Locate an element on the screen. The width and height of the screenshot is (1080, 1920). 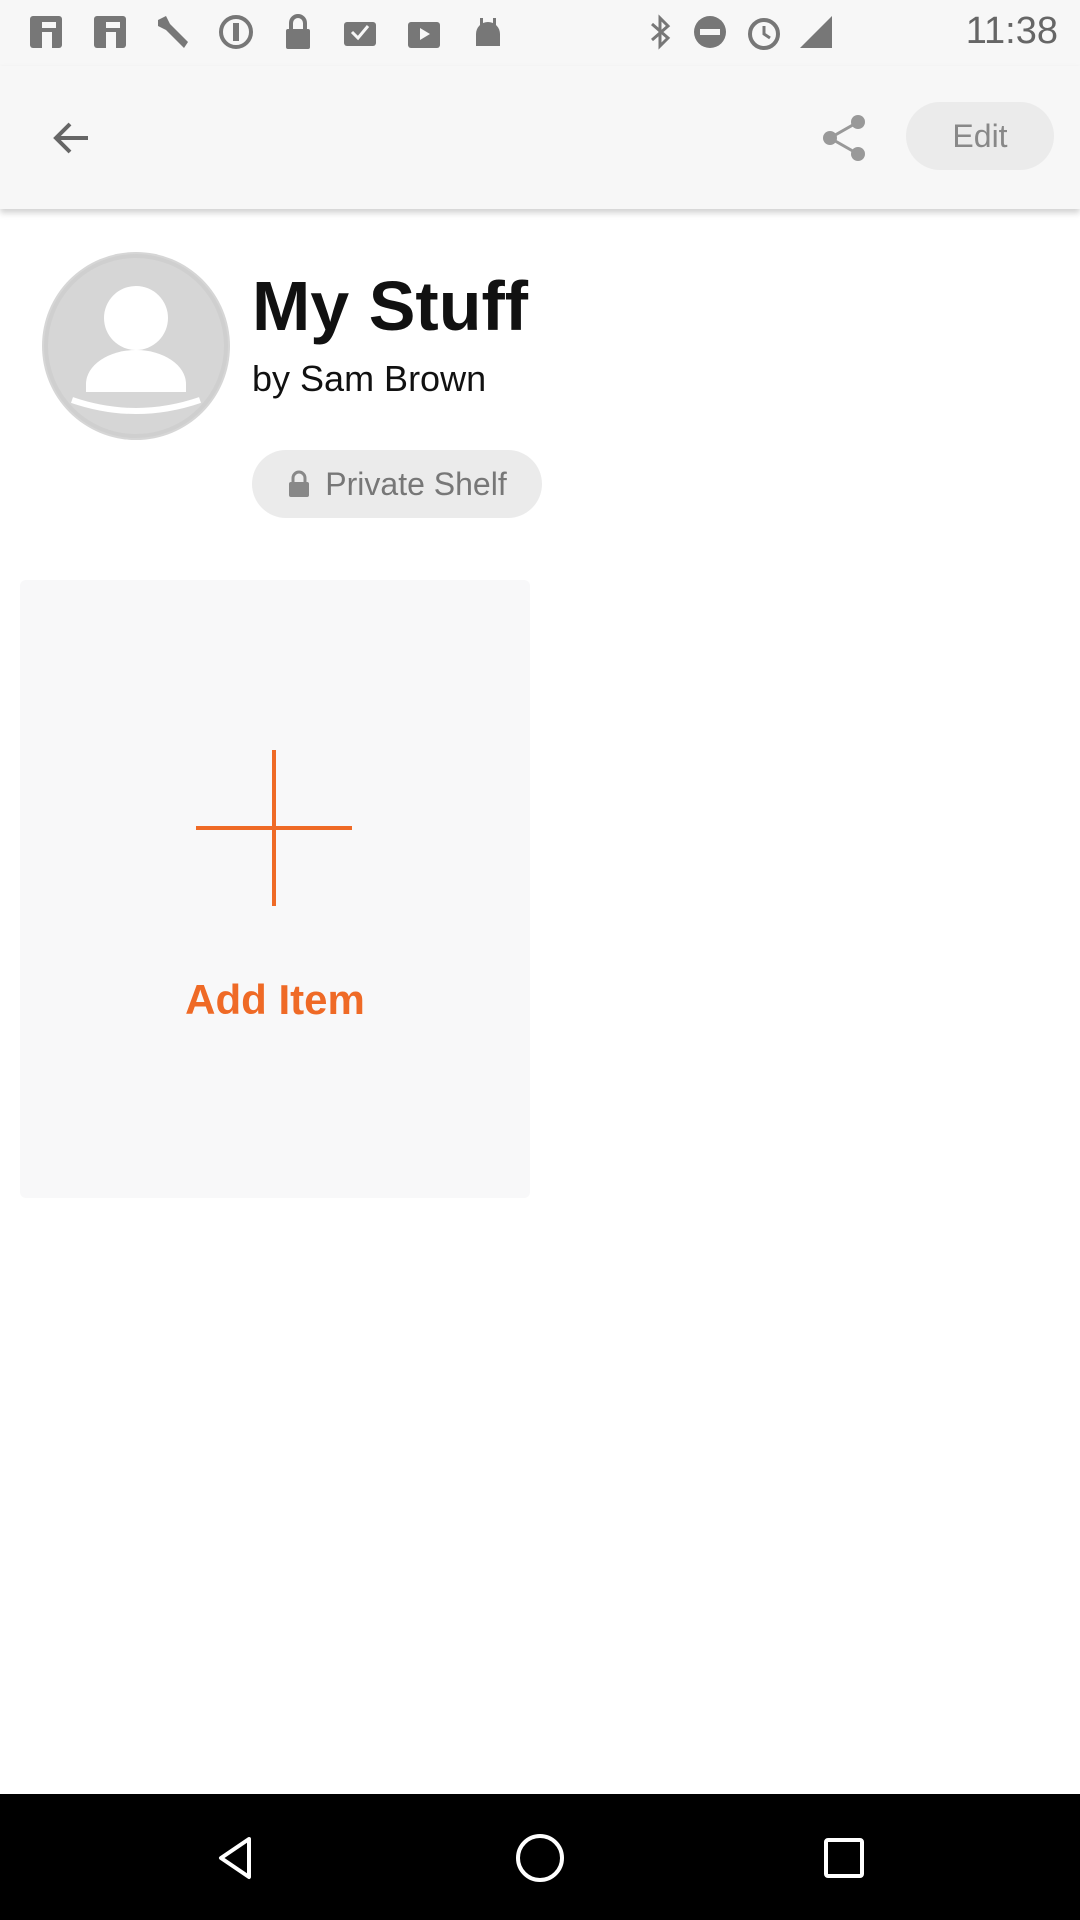
arrow-left-icon is located at coordinates (70, 138).